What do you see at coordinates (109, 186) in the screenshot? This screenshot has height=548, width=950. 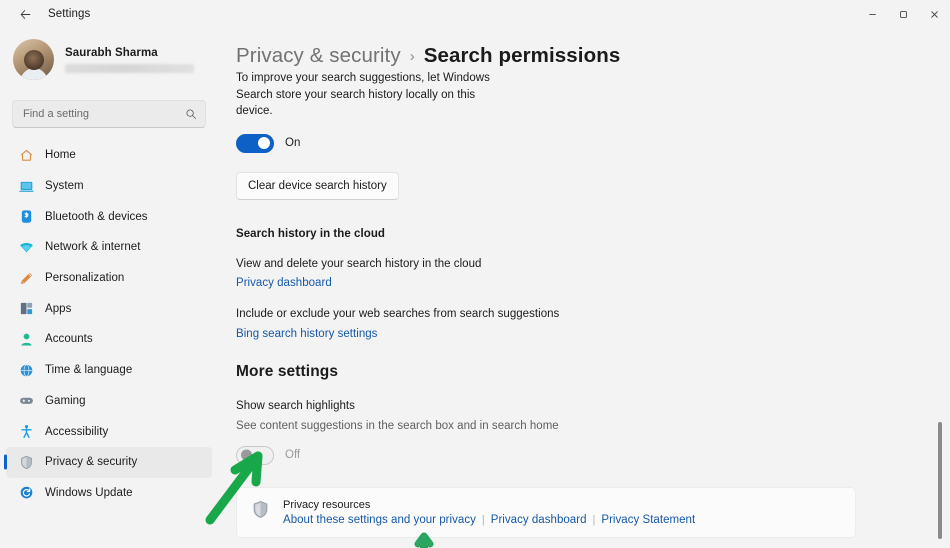 I see `sidebar-item-system: System` at bounding box center [109, 186].